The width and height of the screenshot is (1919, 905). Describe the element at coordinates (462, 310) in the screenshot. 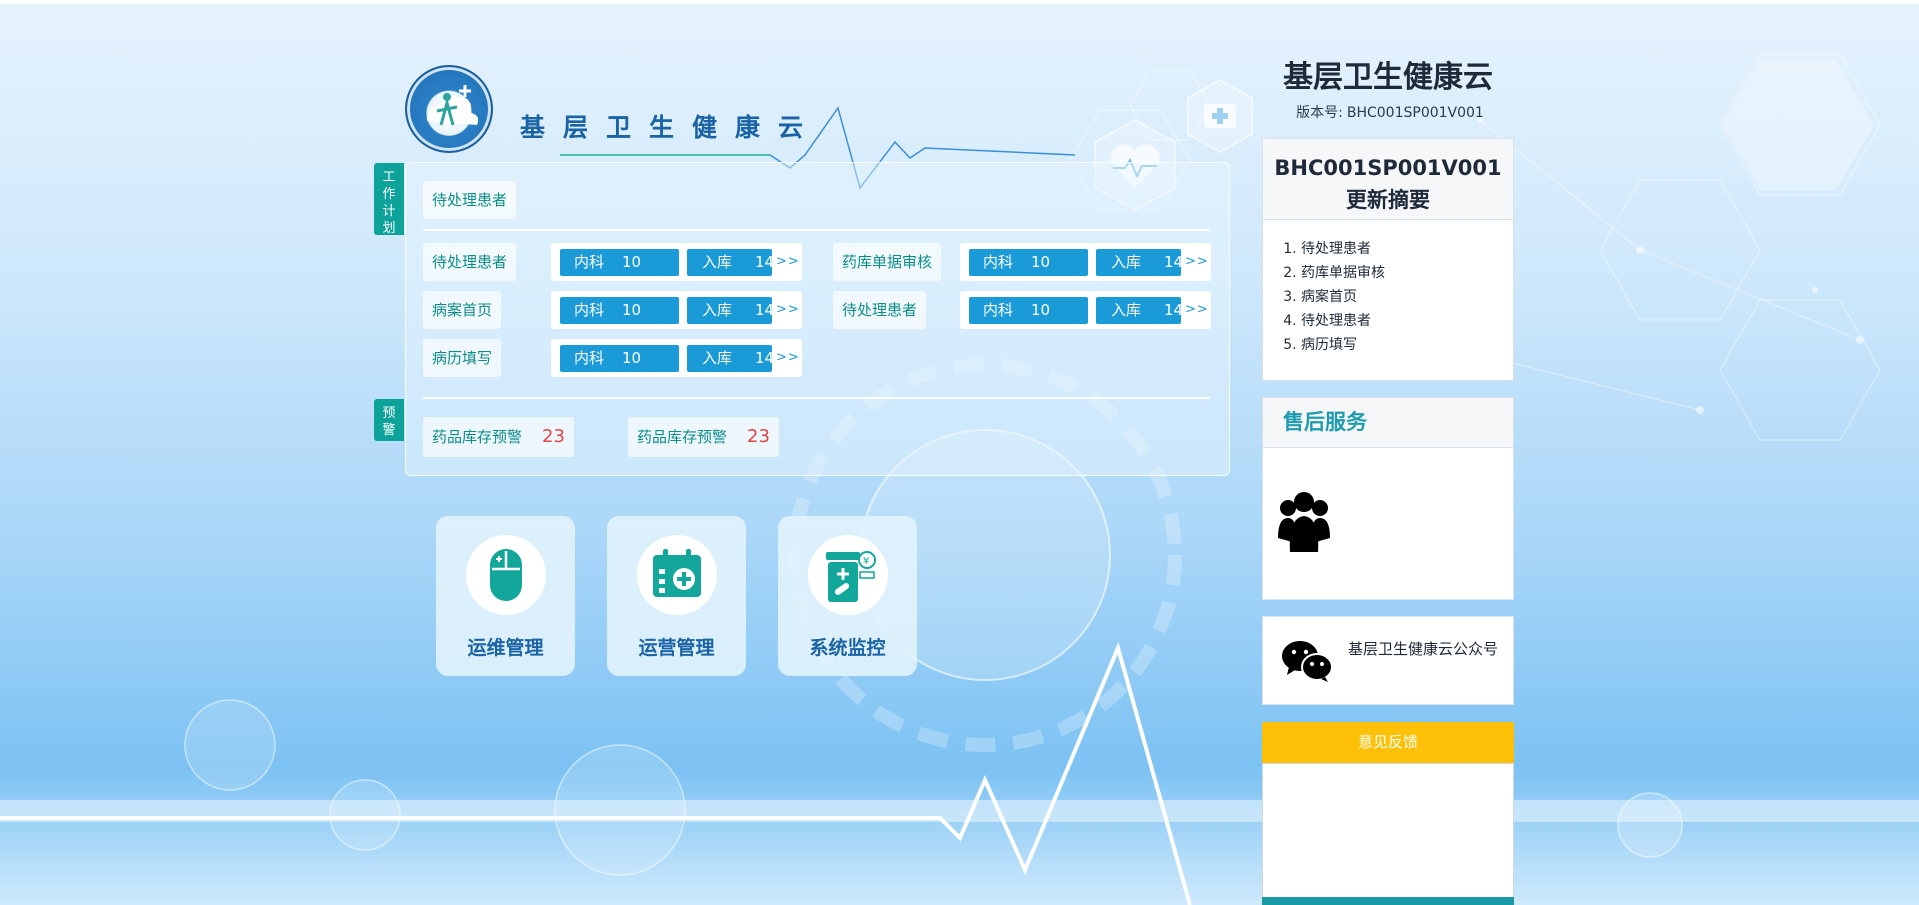

I see `task-label: 病案首页` at that location.